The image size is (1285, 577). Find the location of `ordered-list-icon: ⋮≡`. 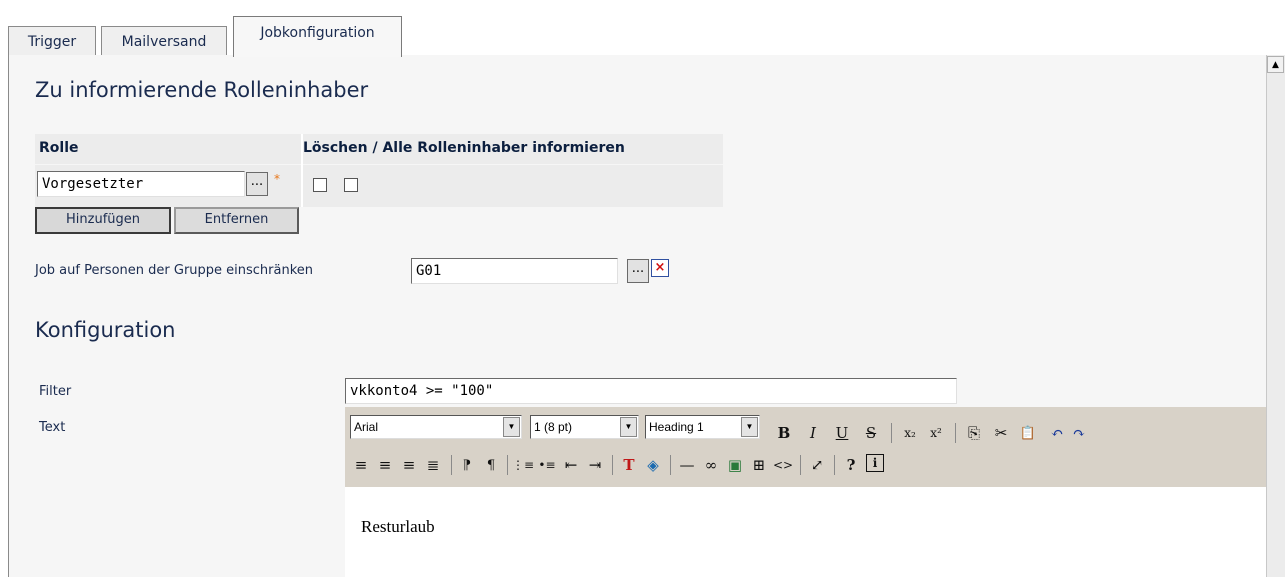

ordered-list-icon: ⋮≡ is located at coordinates (523, 465).